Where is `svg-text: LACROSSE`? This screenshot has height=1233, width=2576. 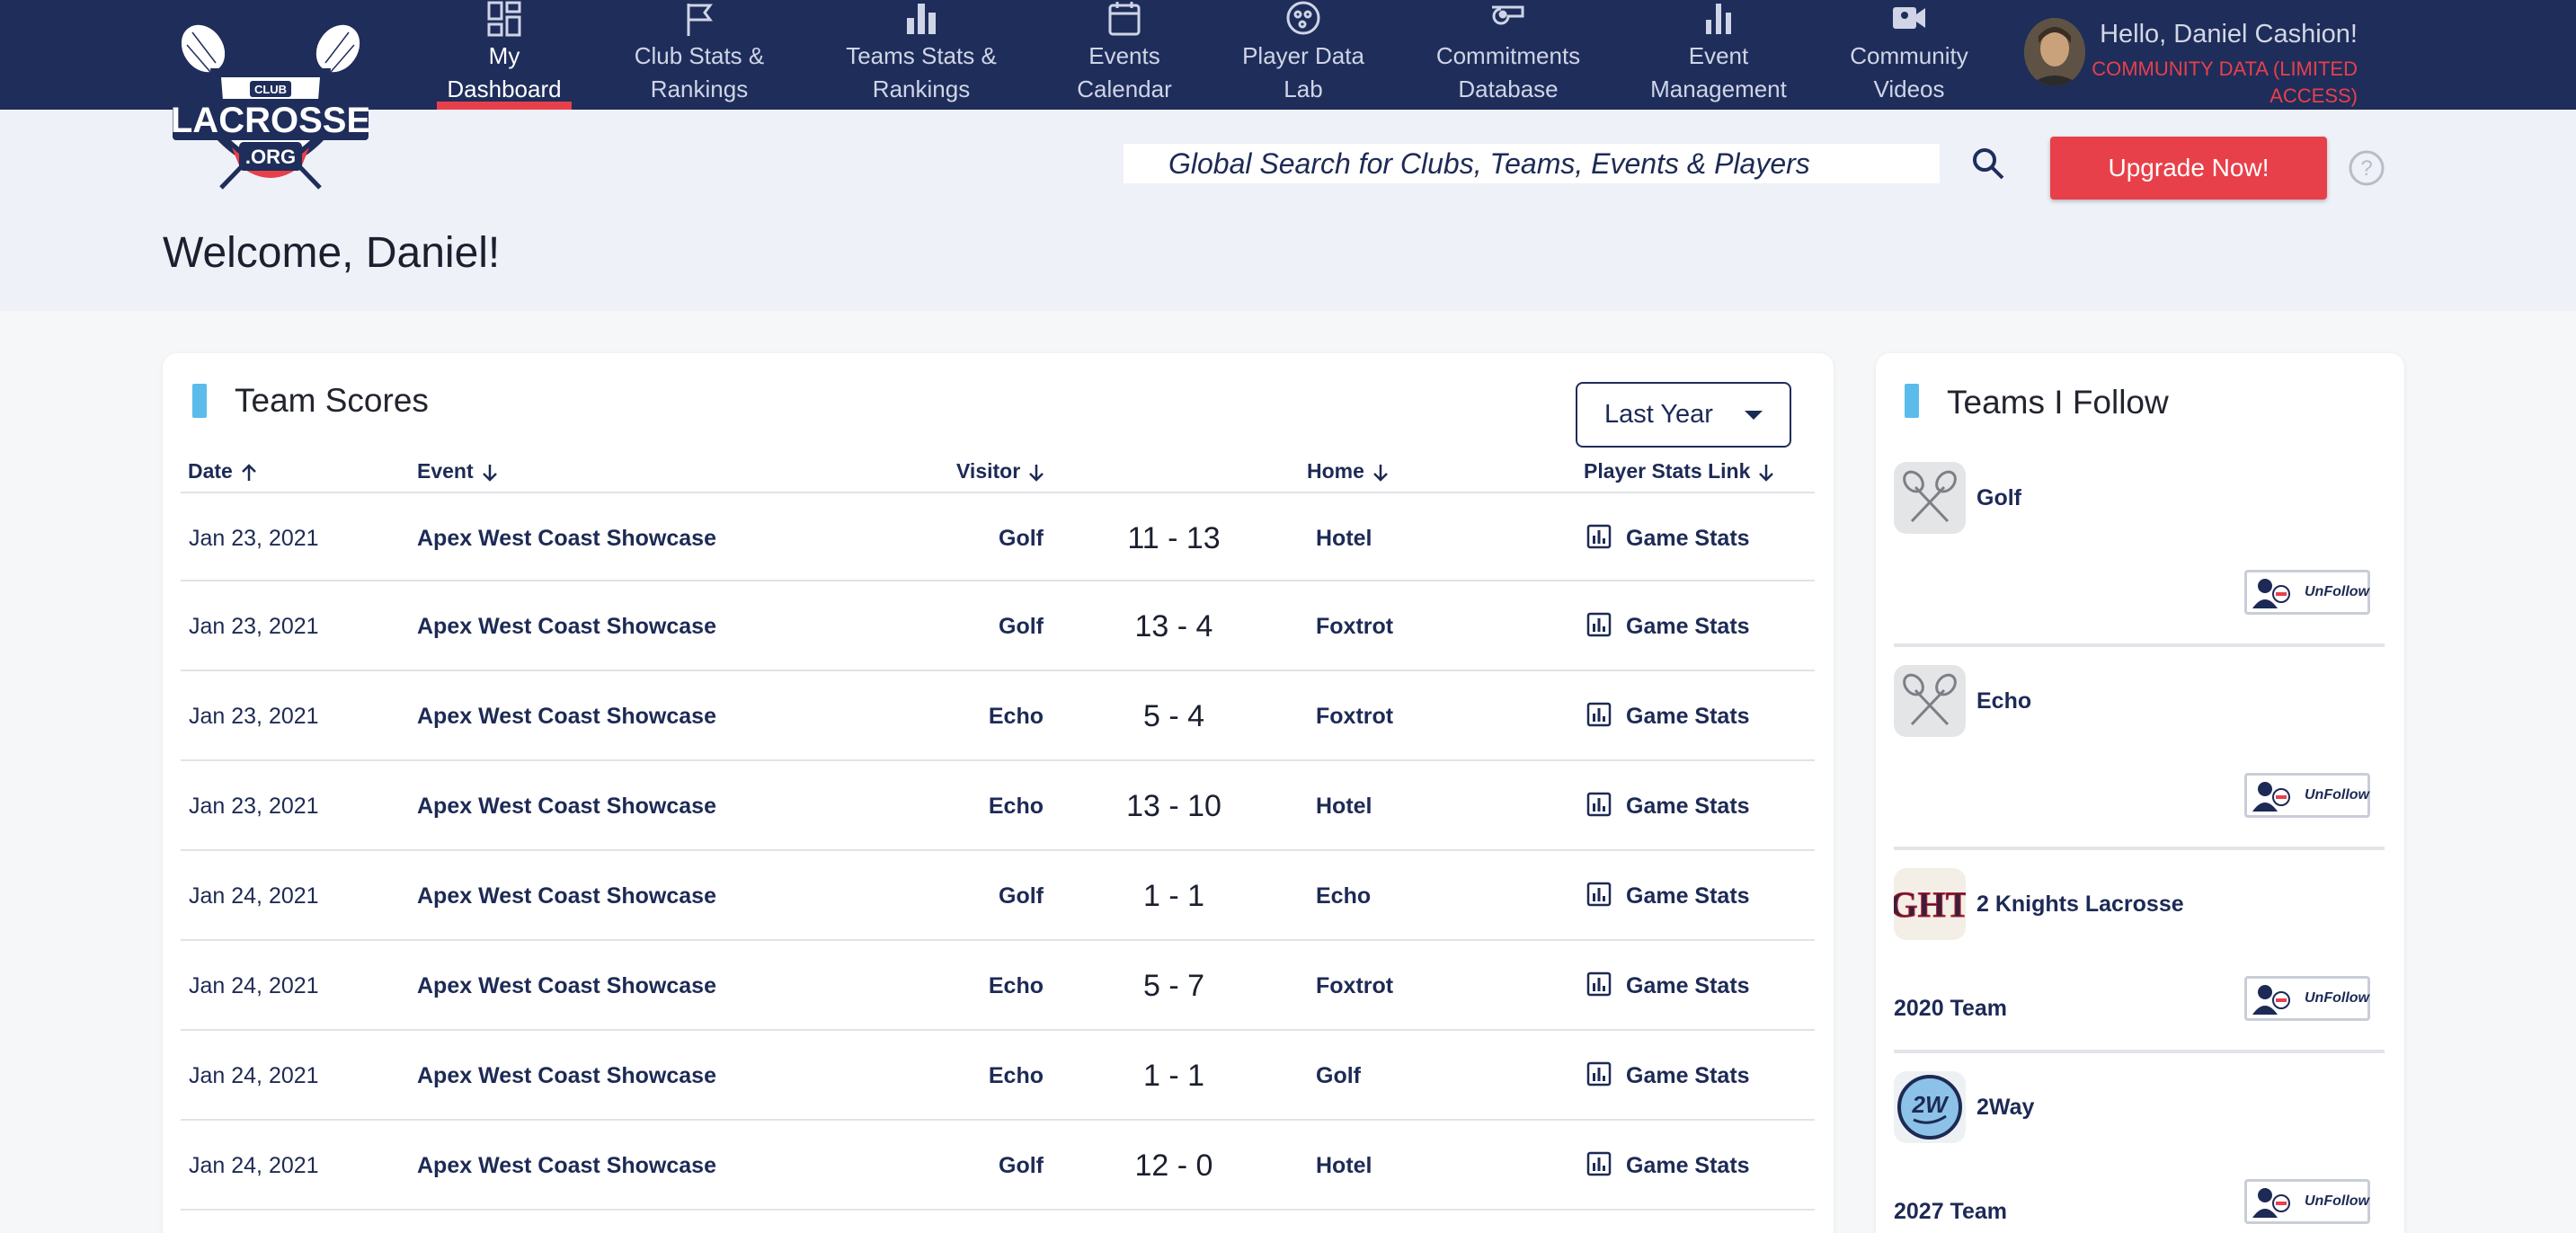
svg-text: LACROSSE is located at coordinates (270, 120).